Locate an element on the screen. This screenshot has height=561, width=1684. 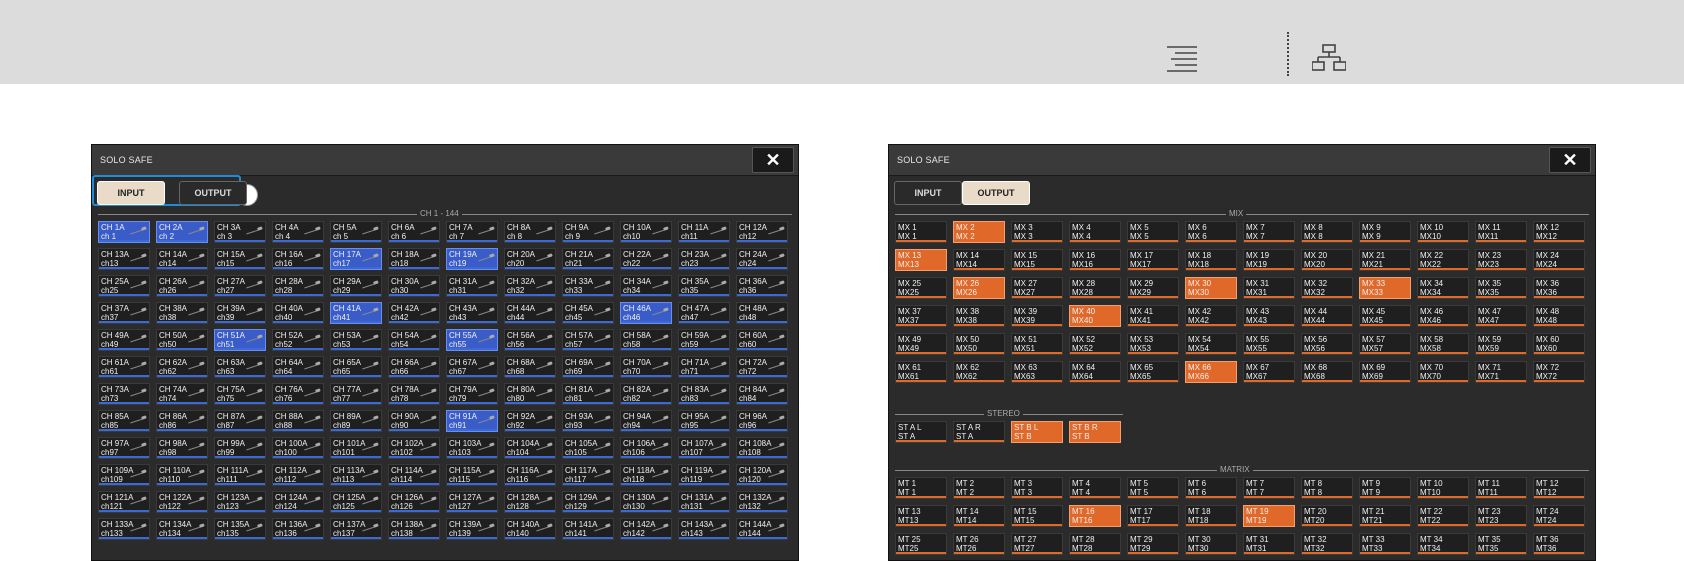
channel-button: CH 49A ch49 is located at coordinates (124, 340).